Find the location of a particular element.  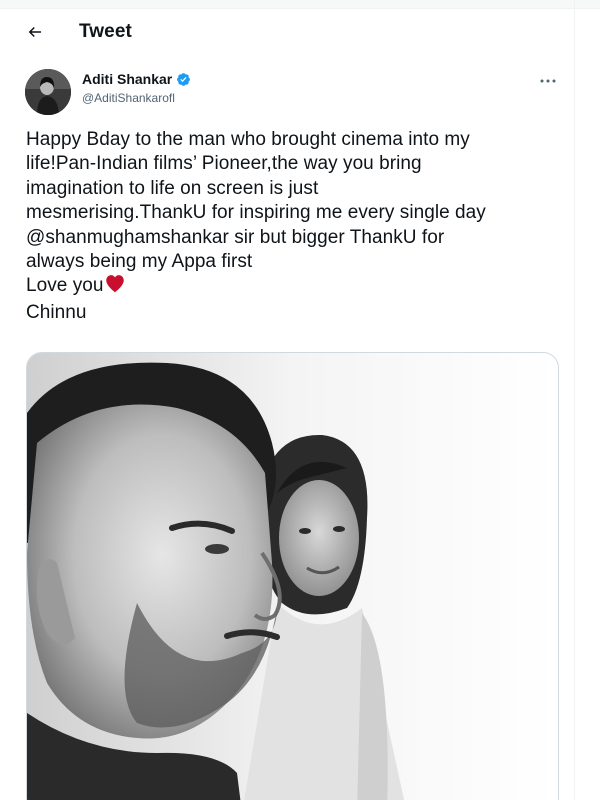

verified-badge-icon is located at coordinates (183, 79).